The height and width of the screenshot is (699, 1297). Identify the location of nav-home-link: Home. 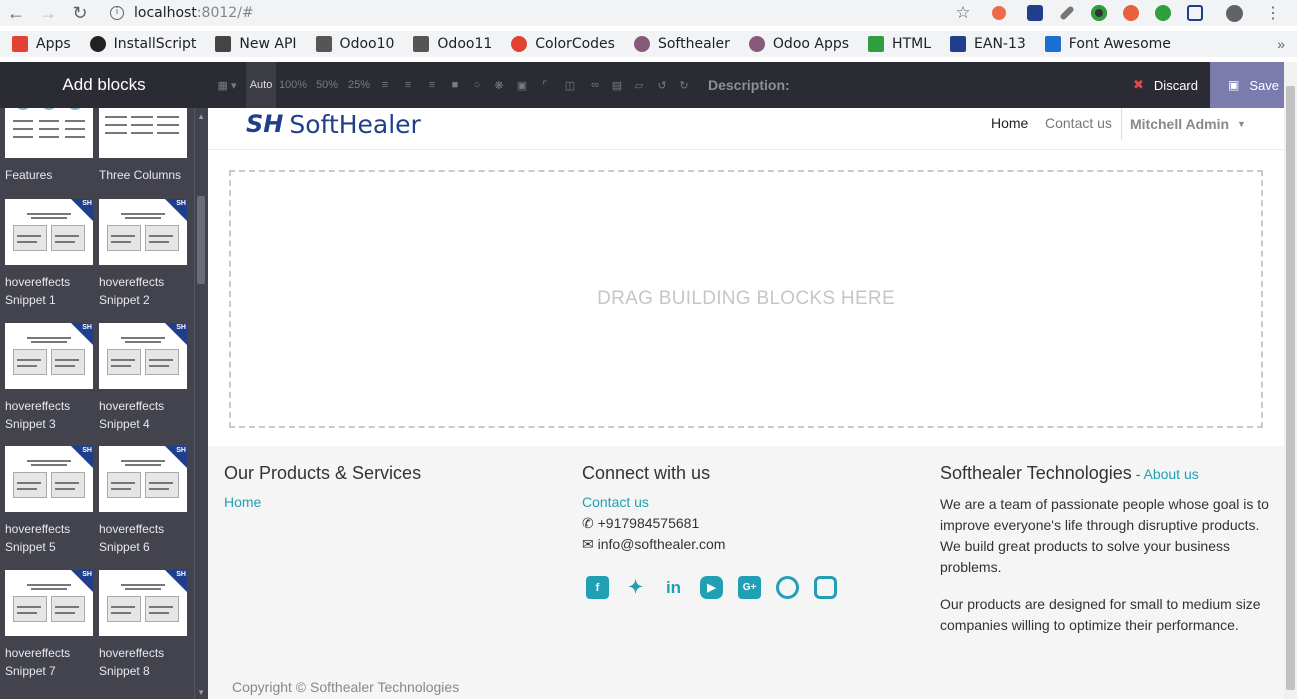
(1009, 123).